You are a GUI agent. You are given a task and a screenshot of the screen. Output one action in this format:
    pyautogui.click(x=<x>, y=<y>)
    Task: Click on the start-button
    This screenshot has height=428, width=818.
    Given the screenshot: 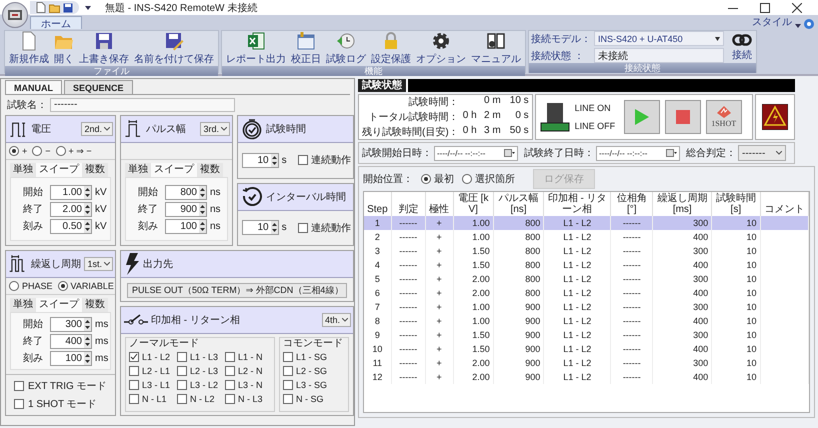 What is the action you would take?
    pyautogui.click(x=642, y=117)
    